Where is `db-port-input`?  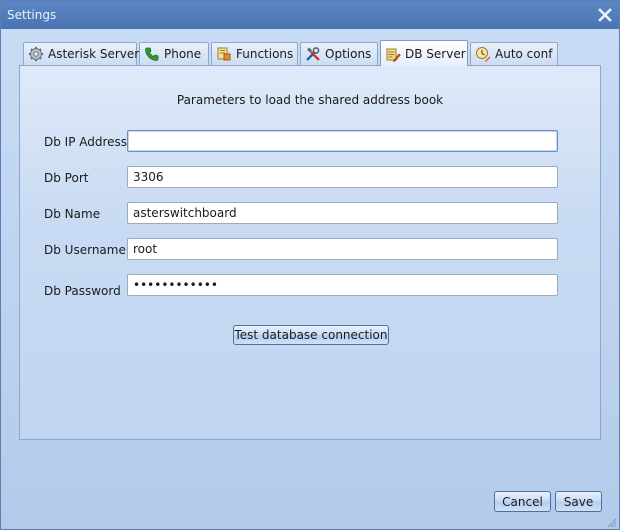 db-port-input is located at coordinates (342, 177).